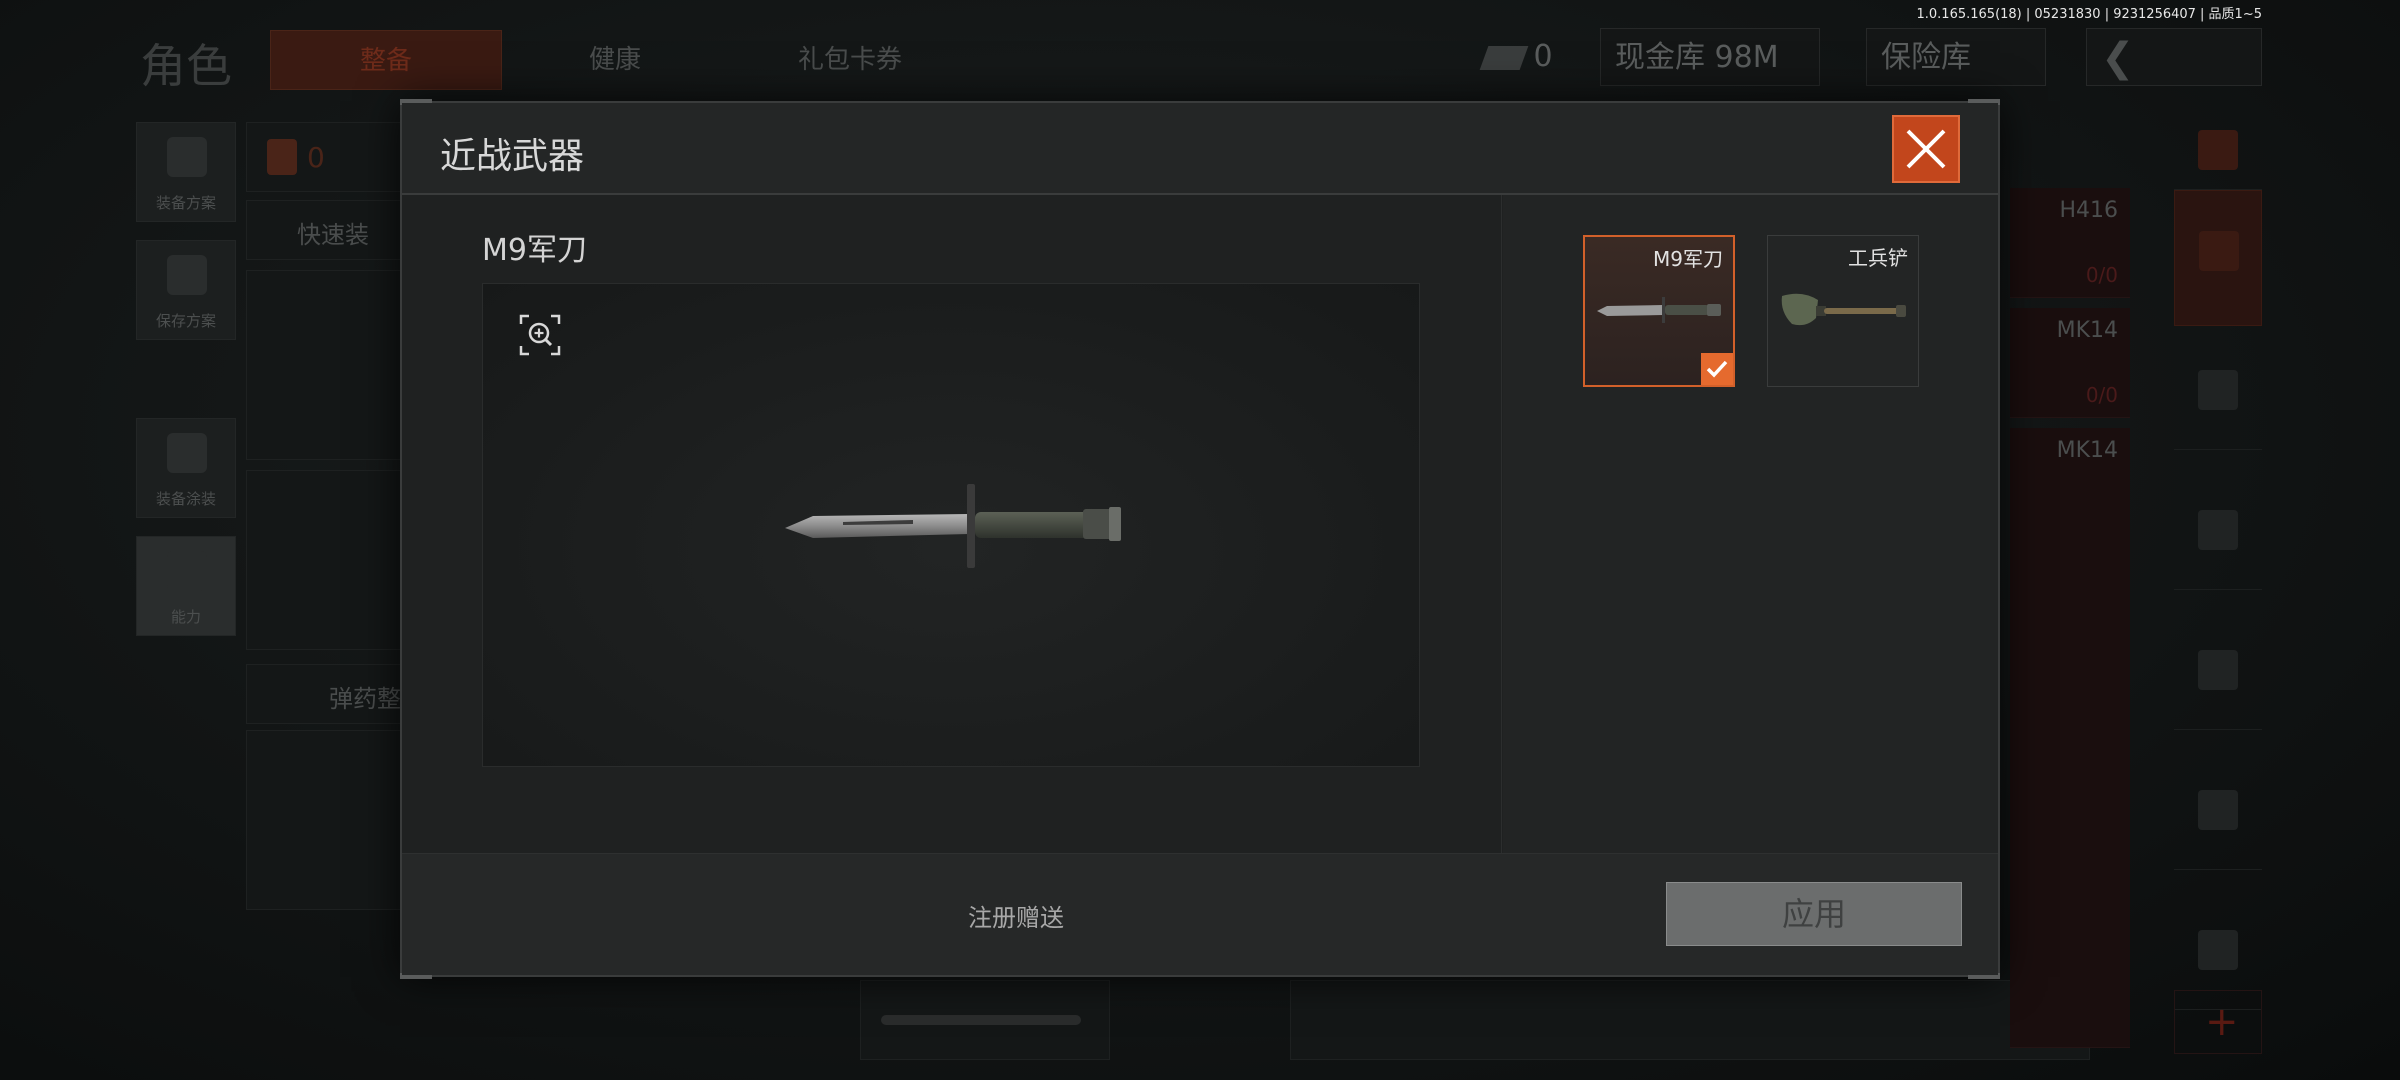 The height and width of the screenshot is (1080, 2400). I want to click on gear-slot-armor, so click(326, 560).